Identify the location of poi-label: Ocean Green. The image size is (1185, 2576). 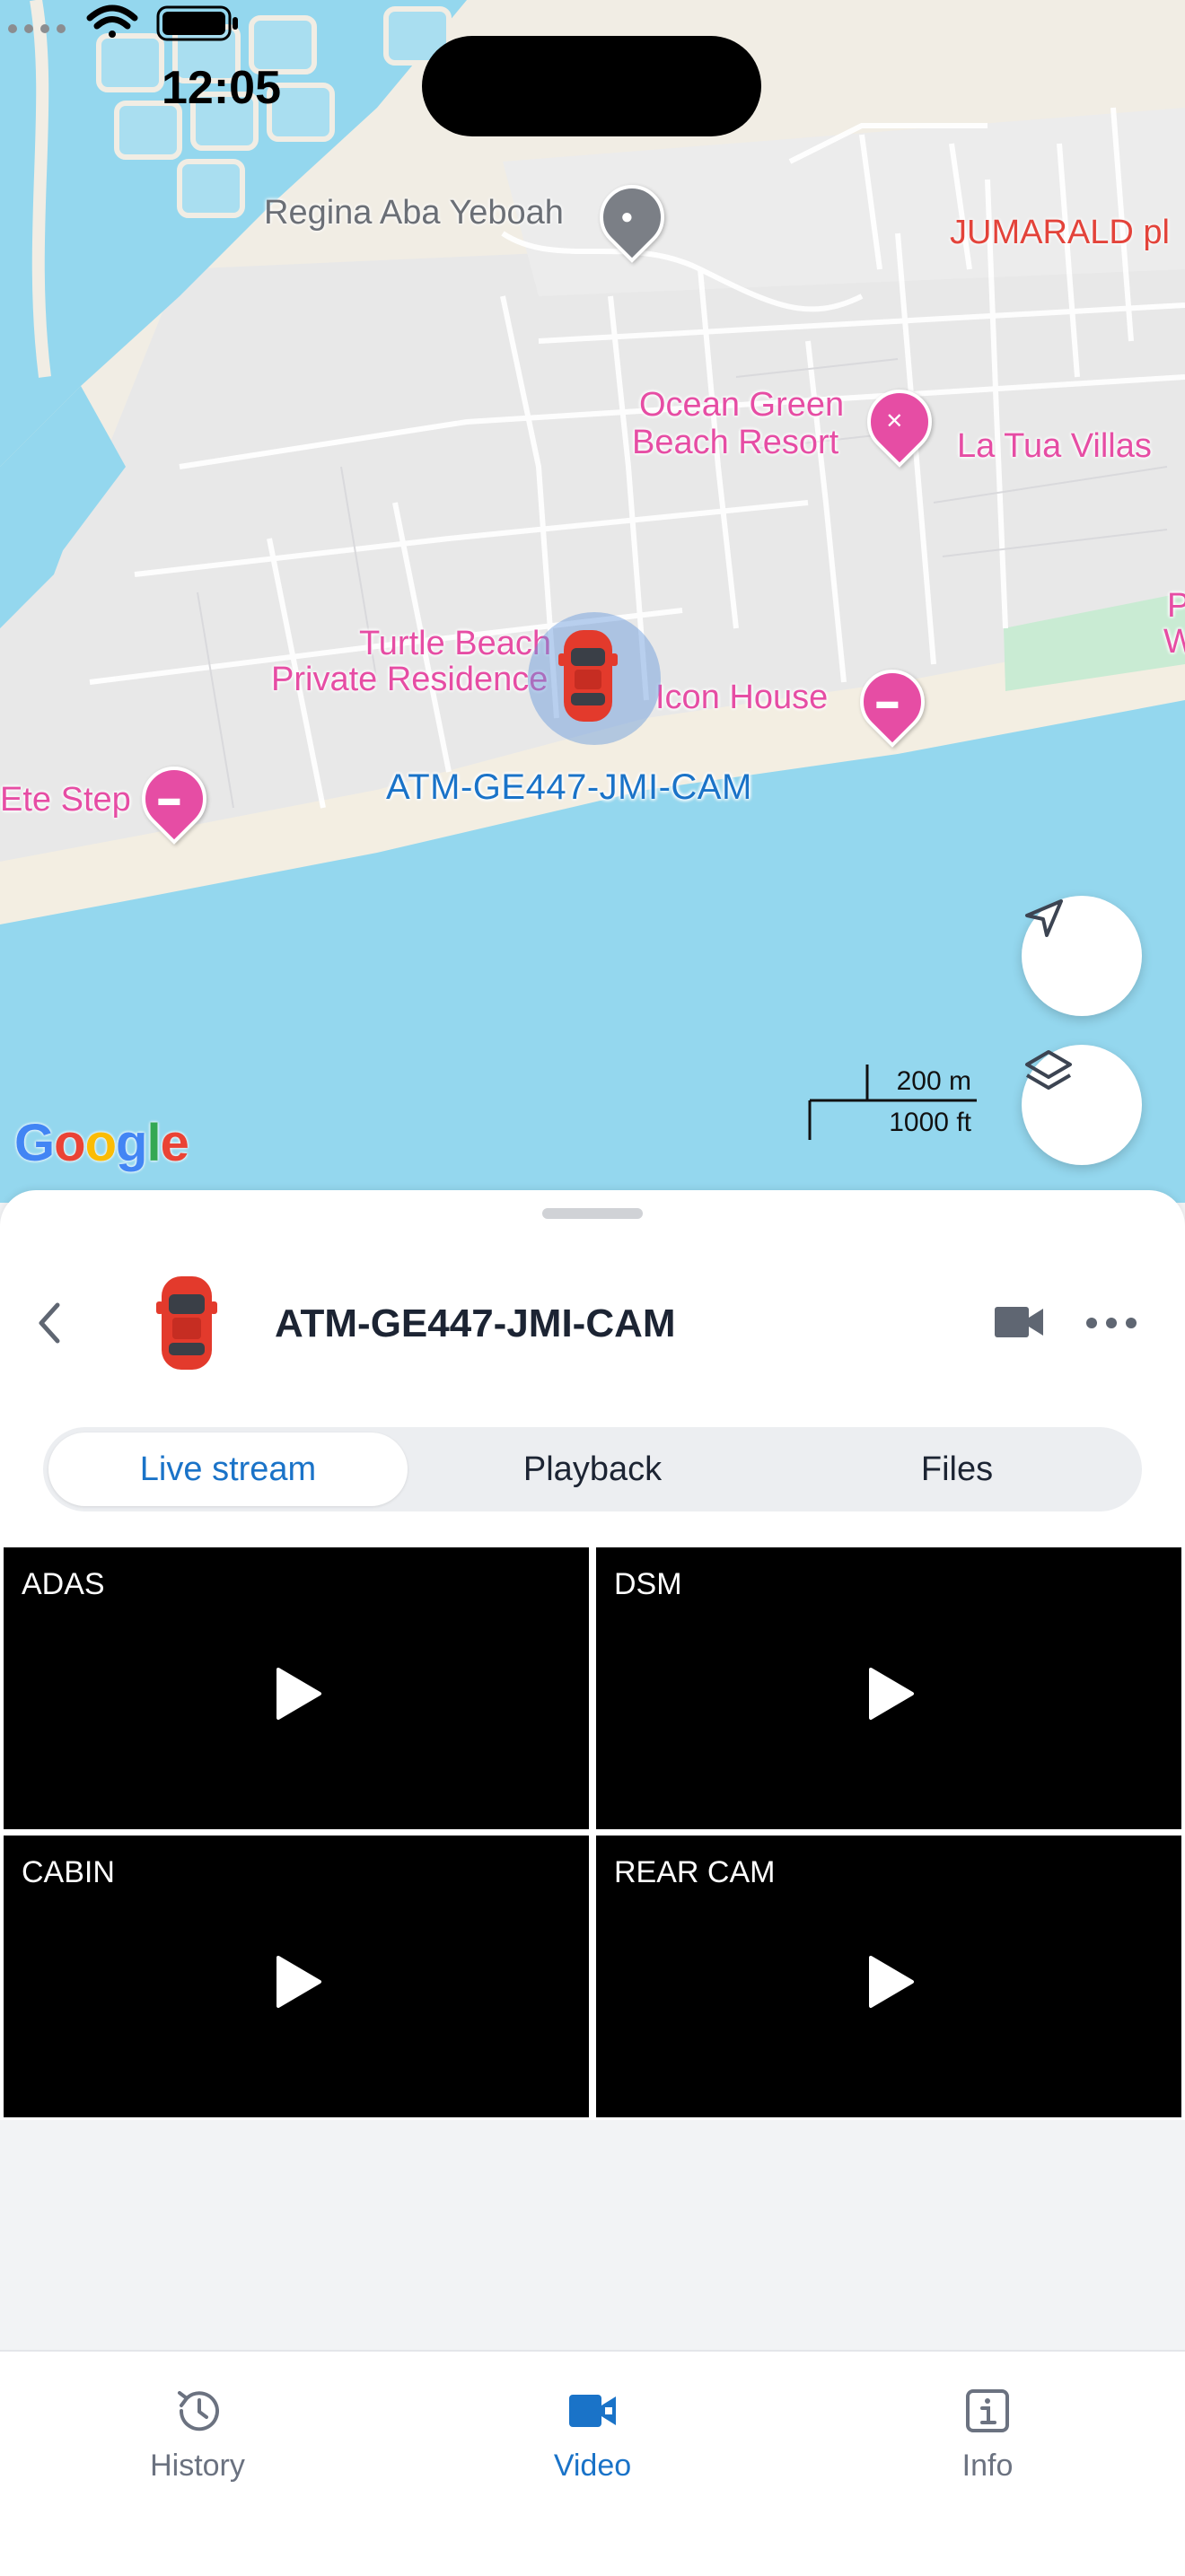
(741, 405).